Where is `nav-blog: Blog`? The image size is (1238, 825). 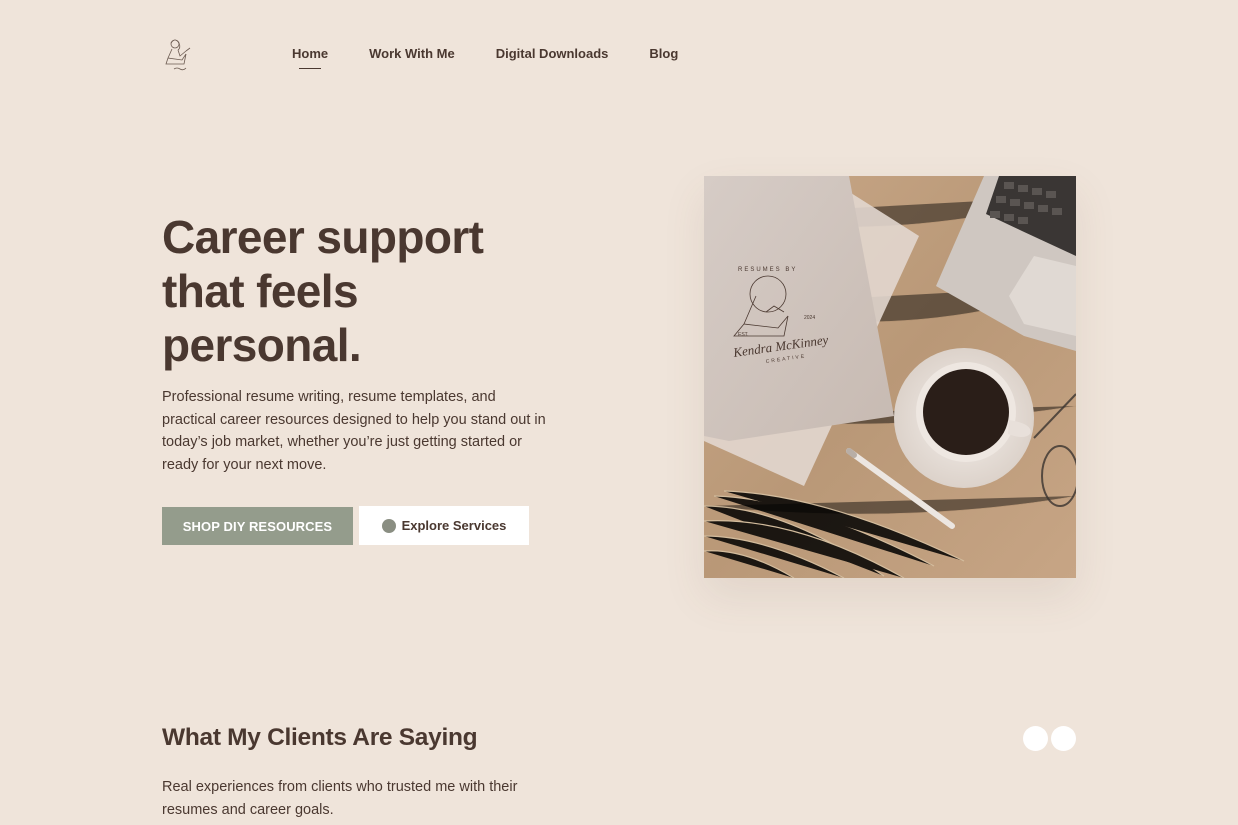 nav-blog: Blog is located at coordinates (663, 54).